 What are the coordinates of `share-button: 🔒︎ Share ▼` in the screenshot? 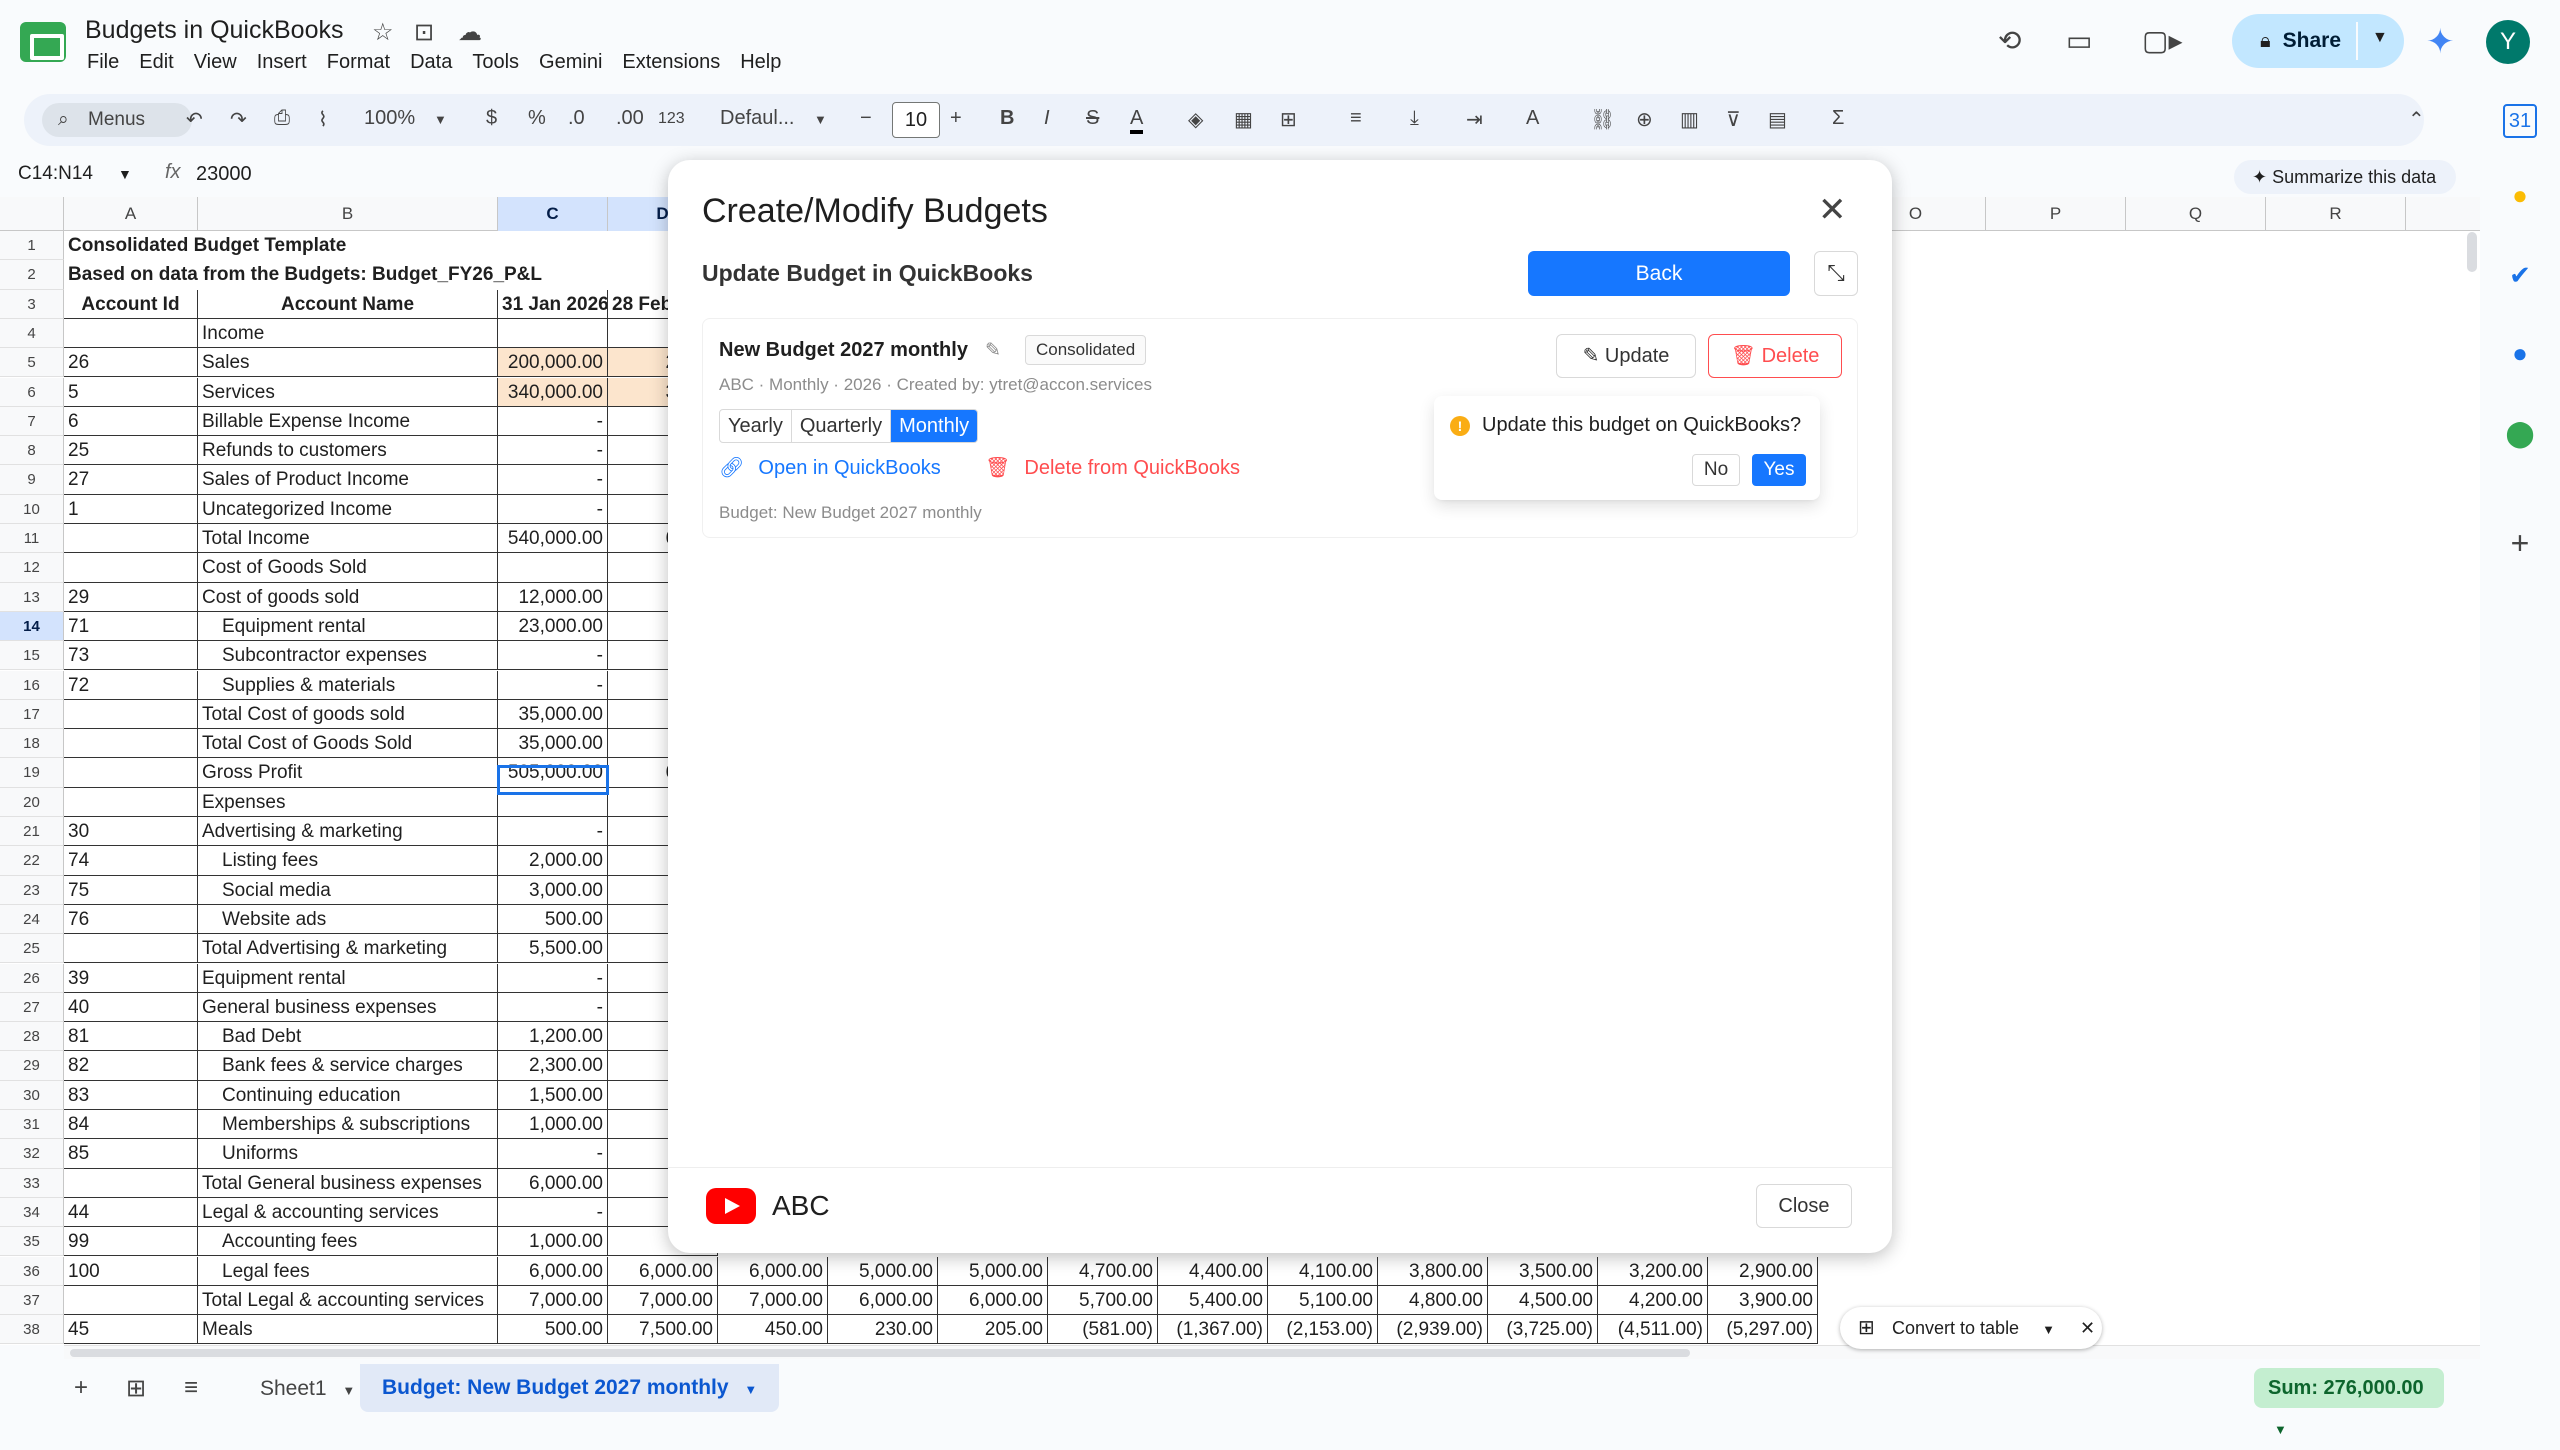 It's located at (2318, 41).